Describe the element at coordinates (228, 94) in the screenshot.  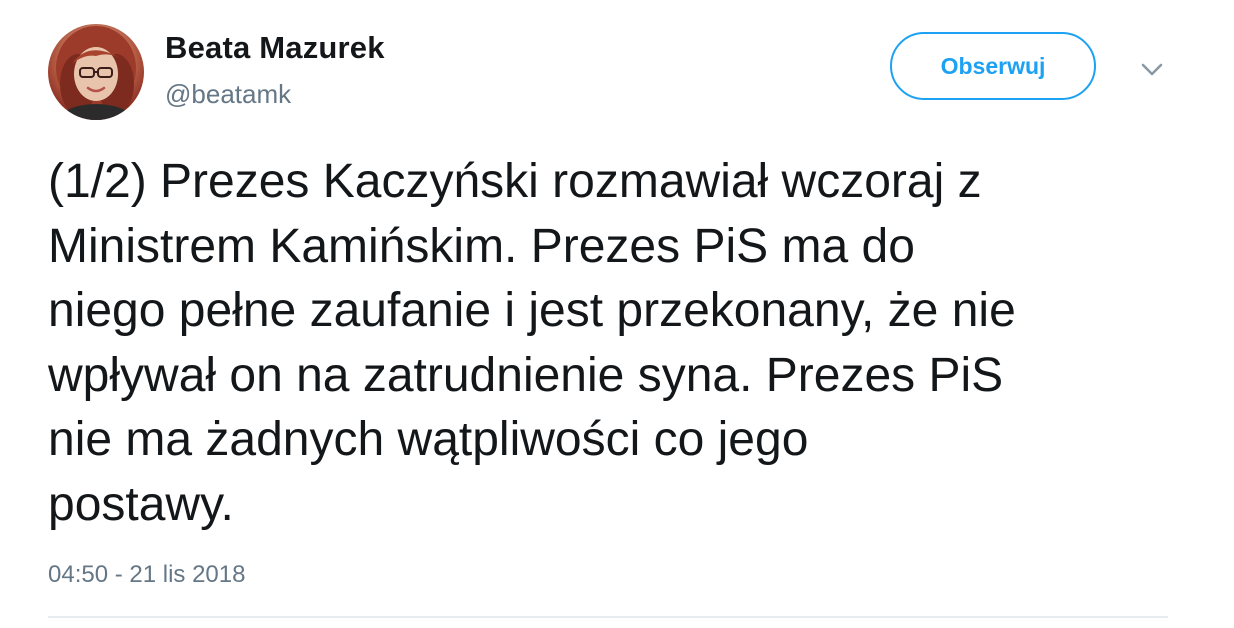
I see `author-handle: @beatamk` at that location.